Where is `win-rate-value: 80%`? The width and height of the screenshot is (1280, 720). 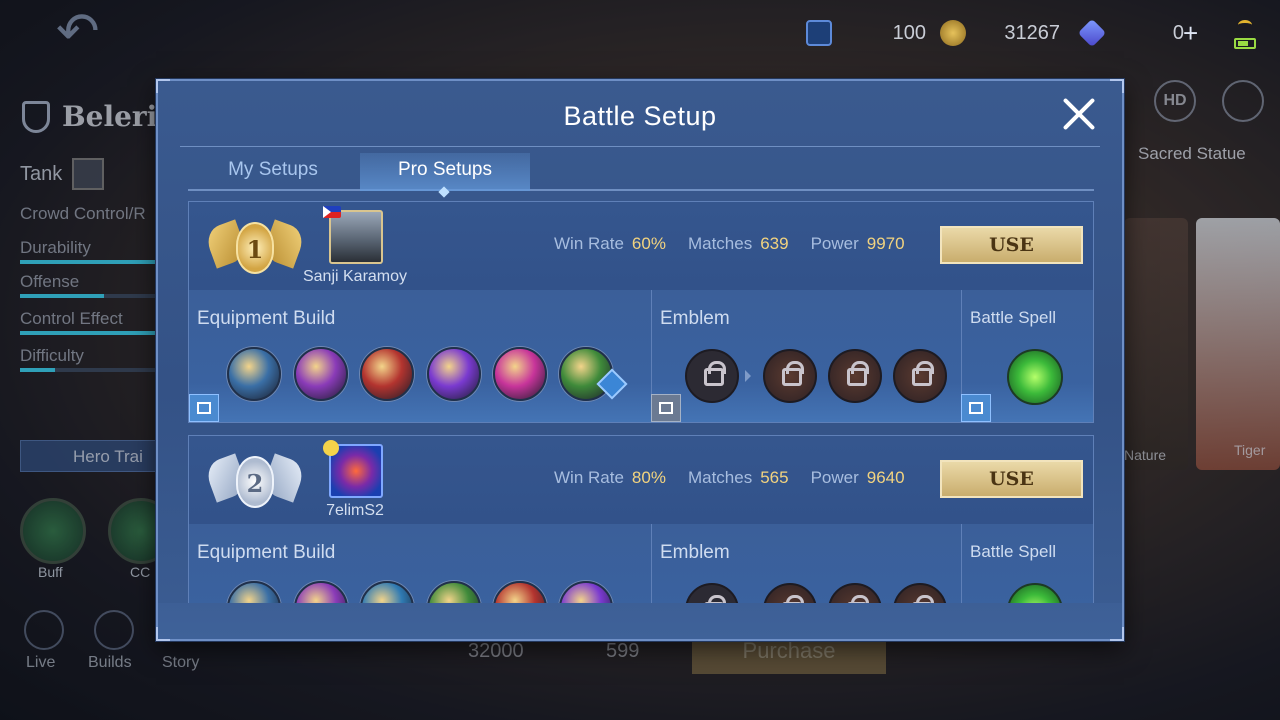
win-rate-value: 80% is located at coordinates (648, 477).